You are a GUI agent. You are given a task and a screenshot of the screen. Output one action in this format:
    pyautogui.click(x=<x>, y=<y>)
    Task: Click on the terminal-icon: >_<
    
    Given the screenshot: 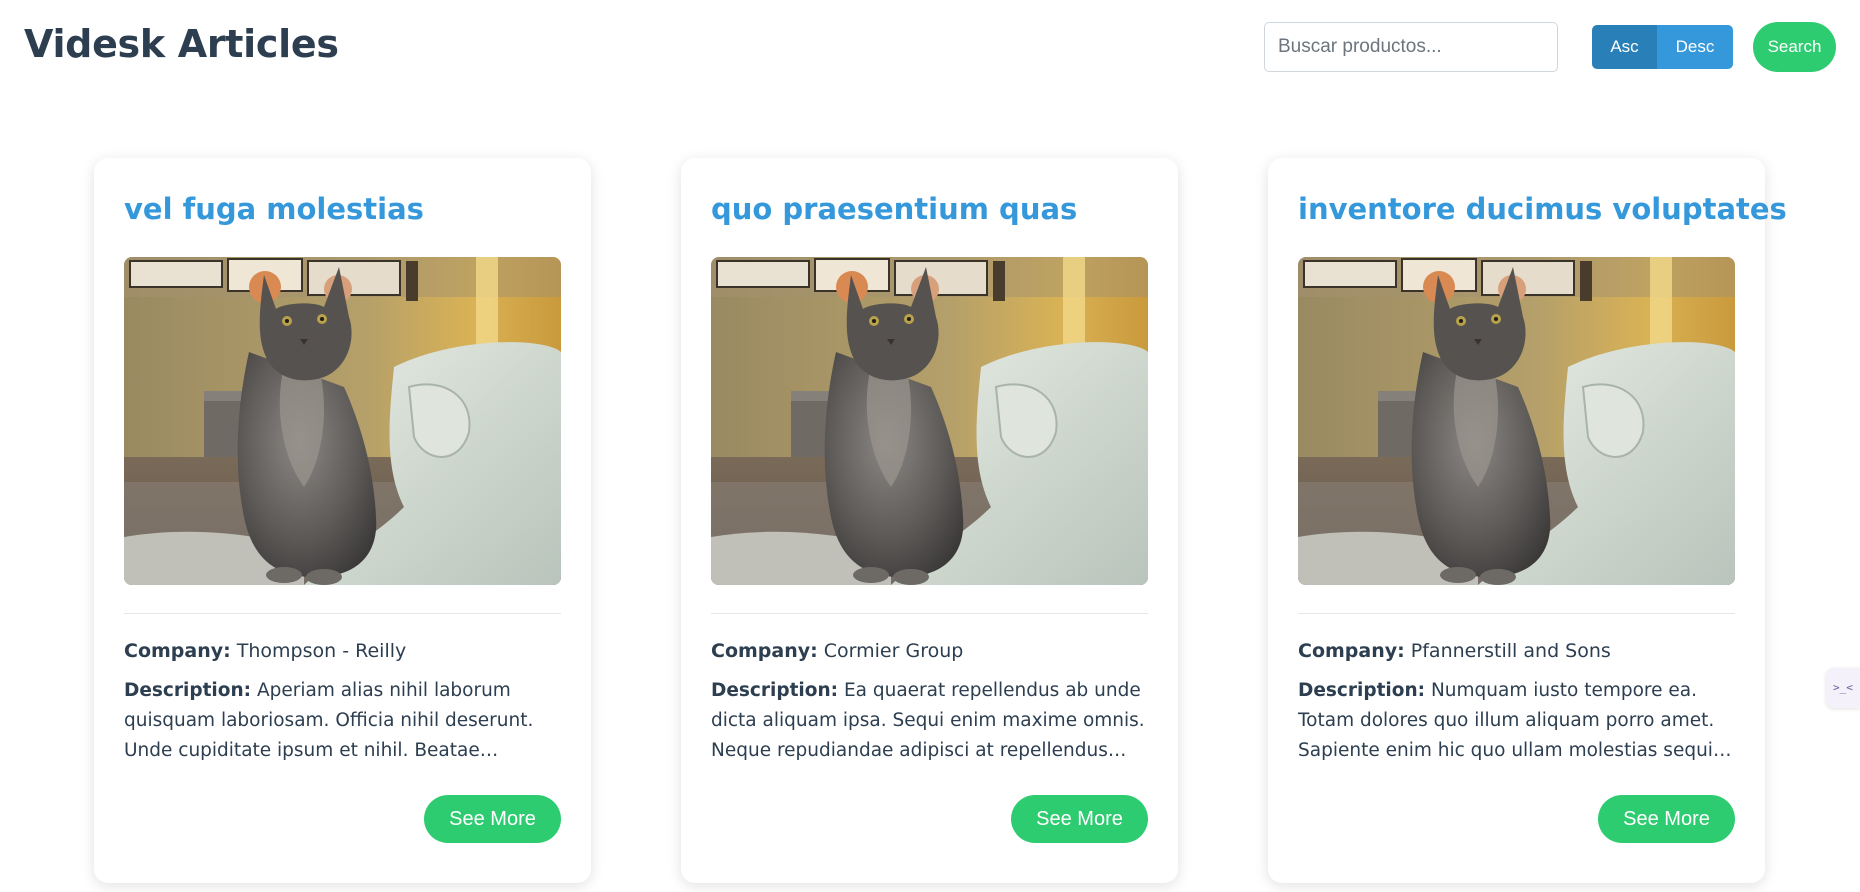 What is the action you would take?
    pyautogui.click(x=1843, y=688)
    